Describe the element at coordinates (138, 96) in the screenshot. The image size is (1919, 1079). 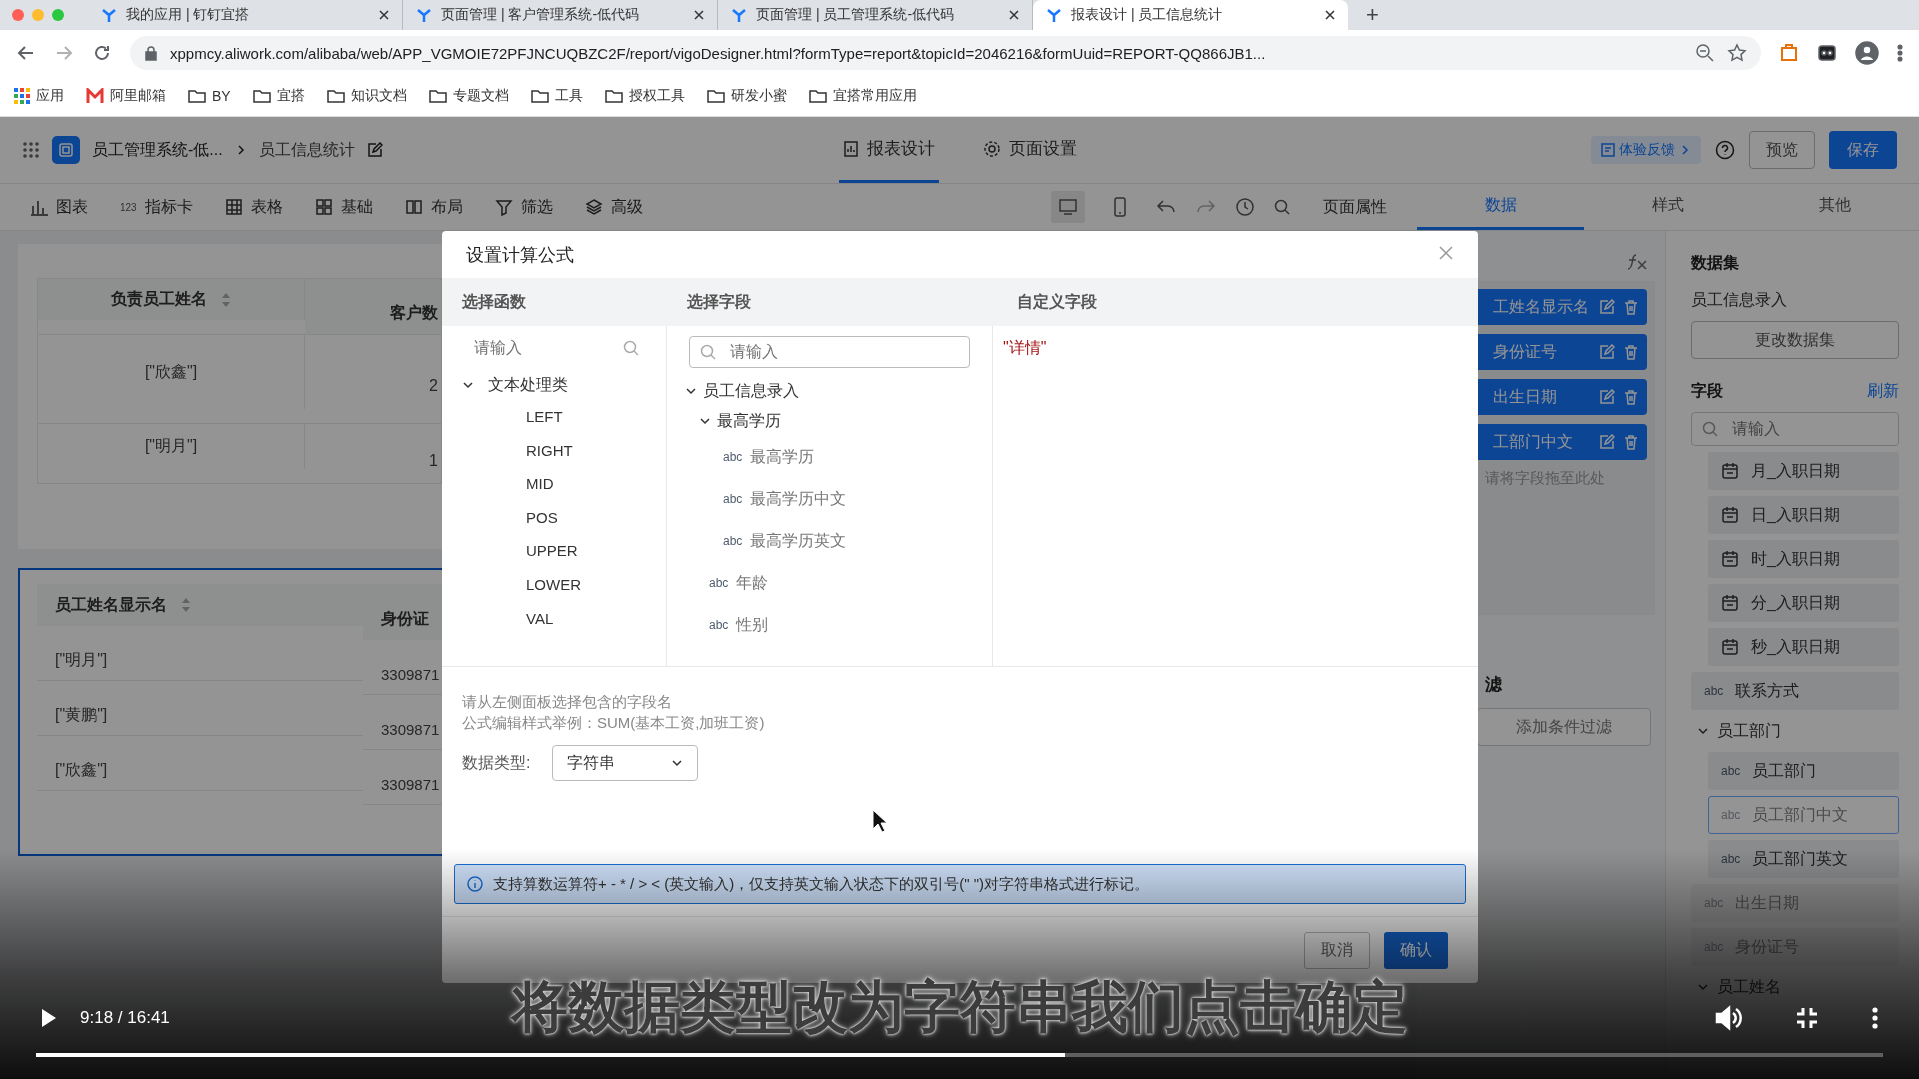
I see `bookmark: 阿里邮箱` at that location.